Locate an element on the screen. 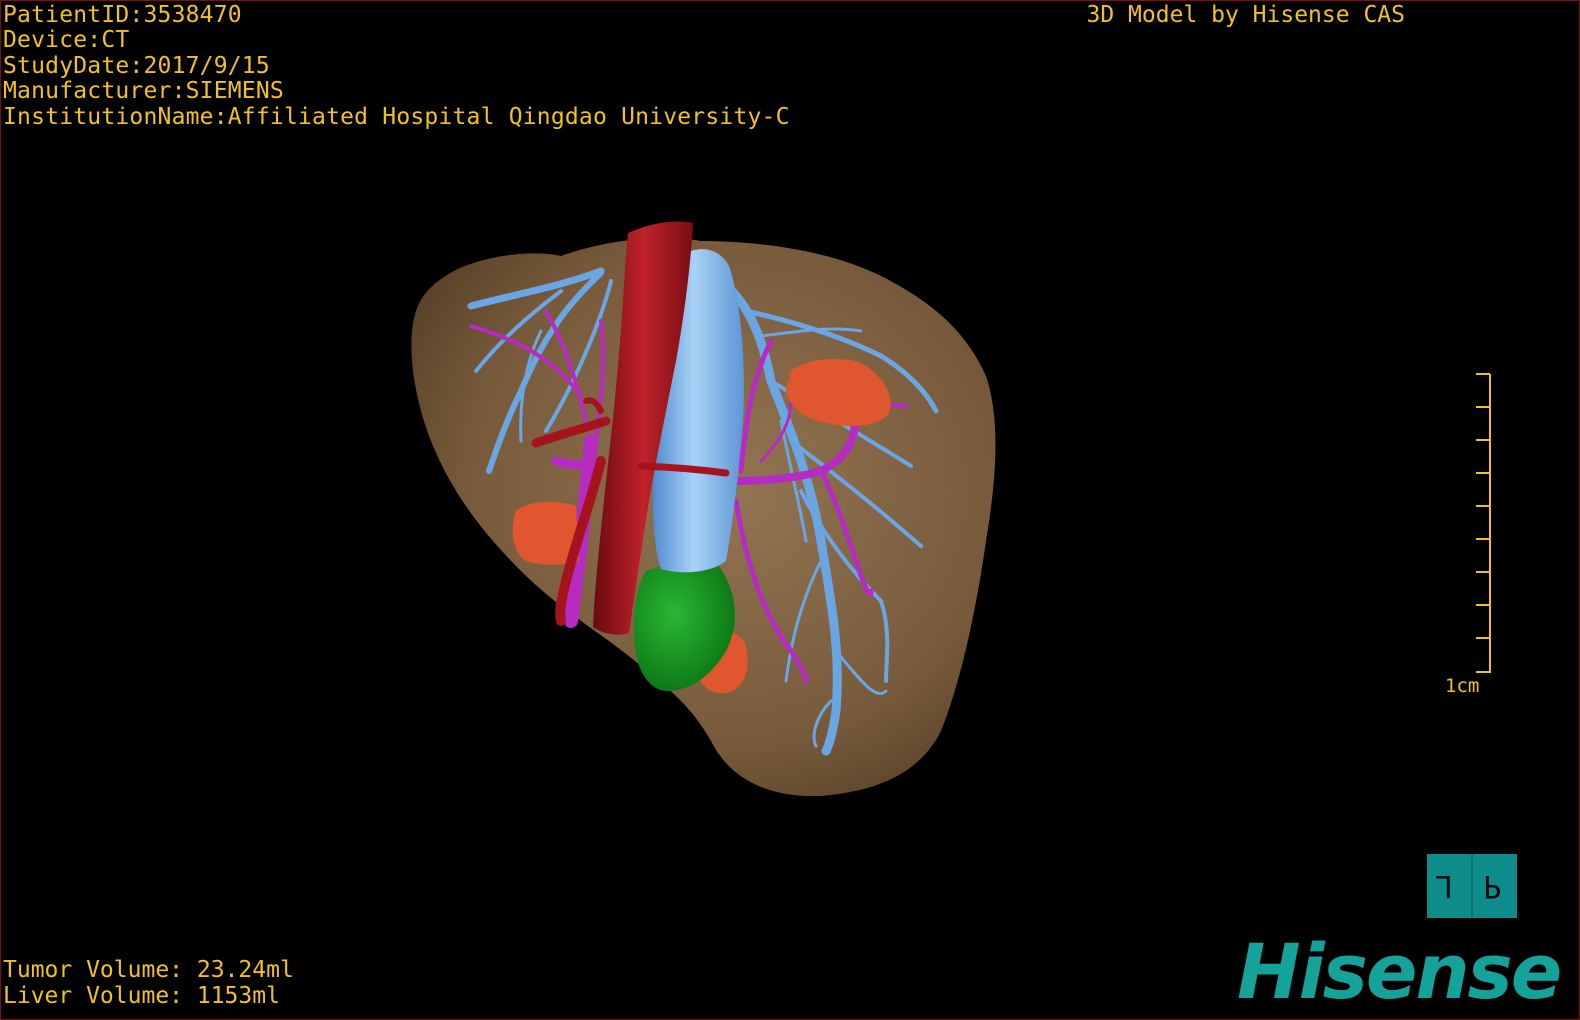 This screenshot has width=1580, height=1020. scale-bar is located at coordinates (1483, 523).